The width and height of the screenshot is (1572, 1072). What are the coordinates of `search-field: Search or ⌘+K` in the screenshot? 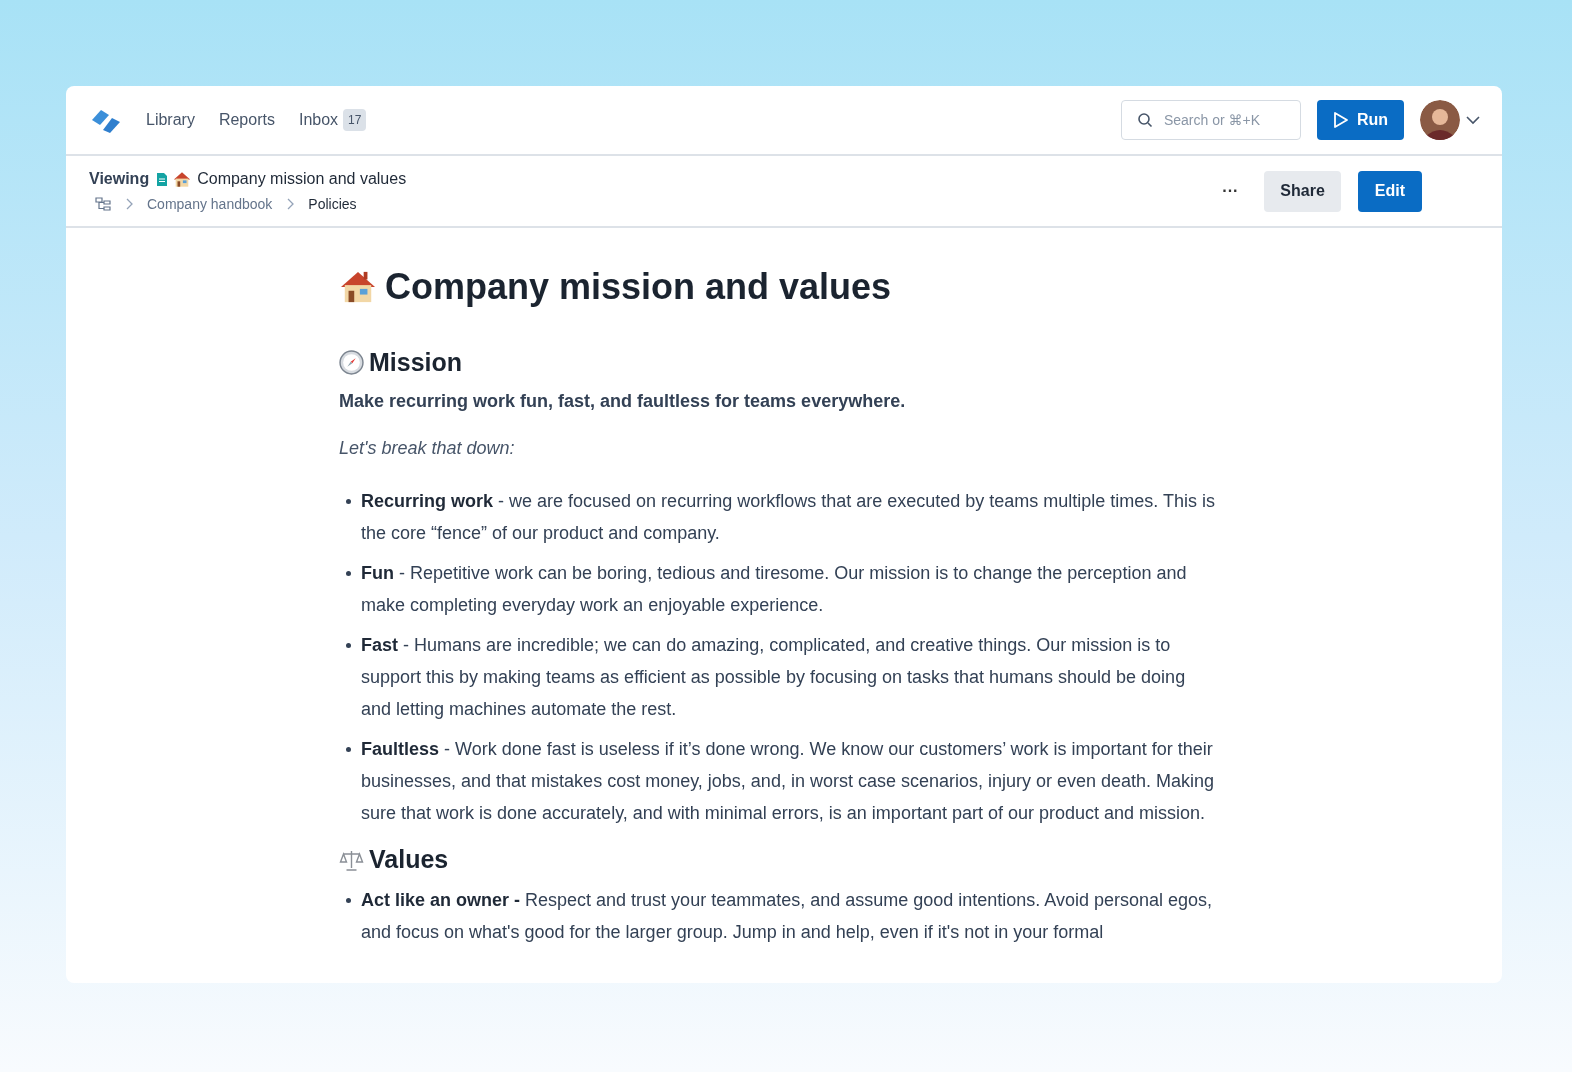 It's located at (1210, 120).